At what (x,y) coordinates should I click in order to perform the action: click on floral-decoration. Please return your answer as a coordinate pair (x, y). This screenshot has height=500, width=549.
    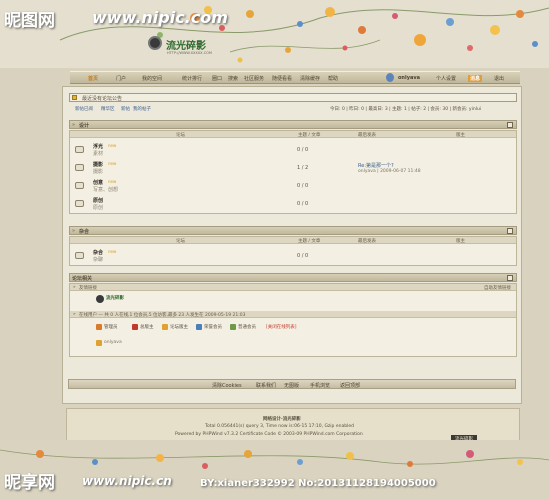
    Looking at the image, I should click on (304, 34).